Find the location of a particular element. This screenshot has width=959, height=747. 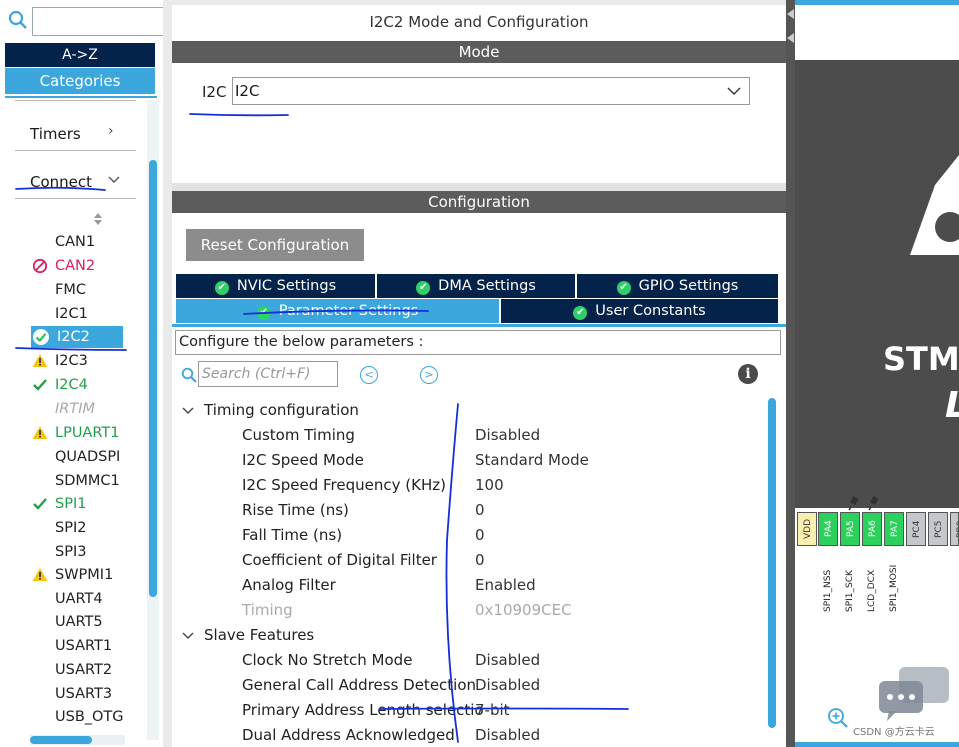

next-match-icon: > is located at coordinates (429, 375).